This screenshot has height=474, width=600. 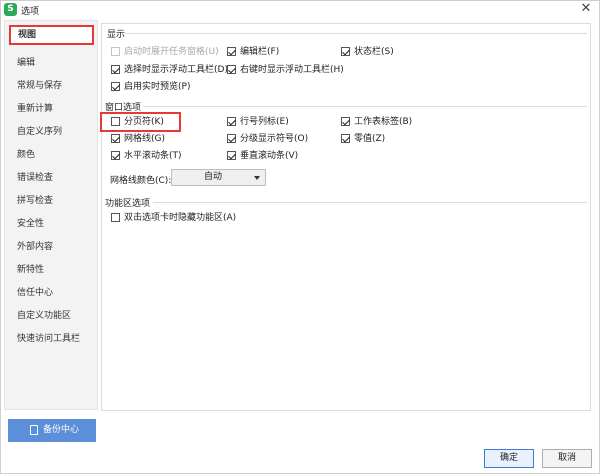 What do you see at coordinates (157, 87) in the screenshot?
I see `option-label: 启用实时预览(P)` at bounding box center [157, 87].